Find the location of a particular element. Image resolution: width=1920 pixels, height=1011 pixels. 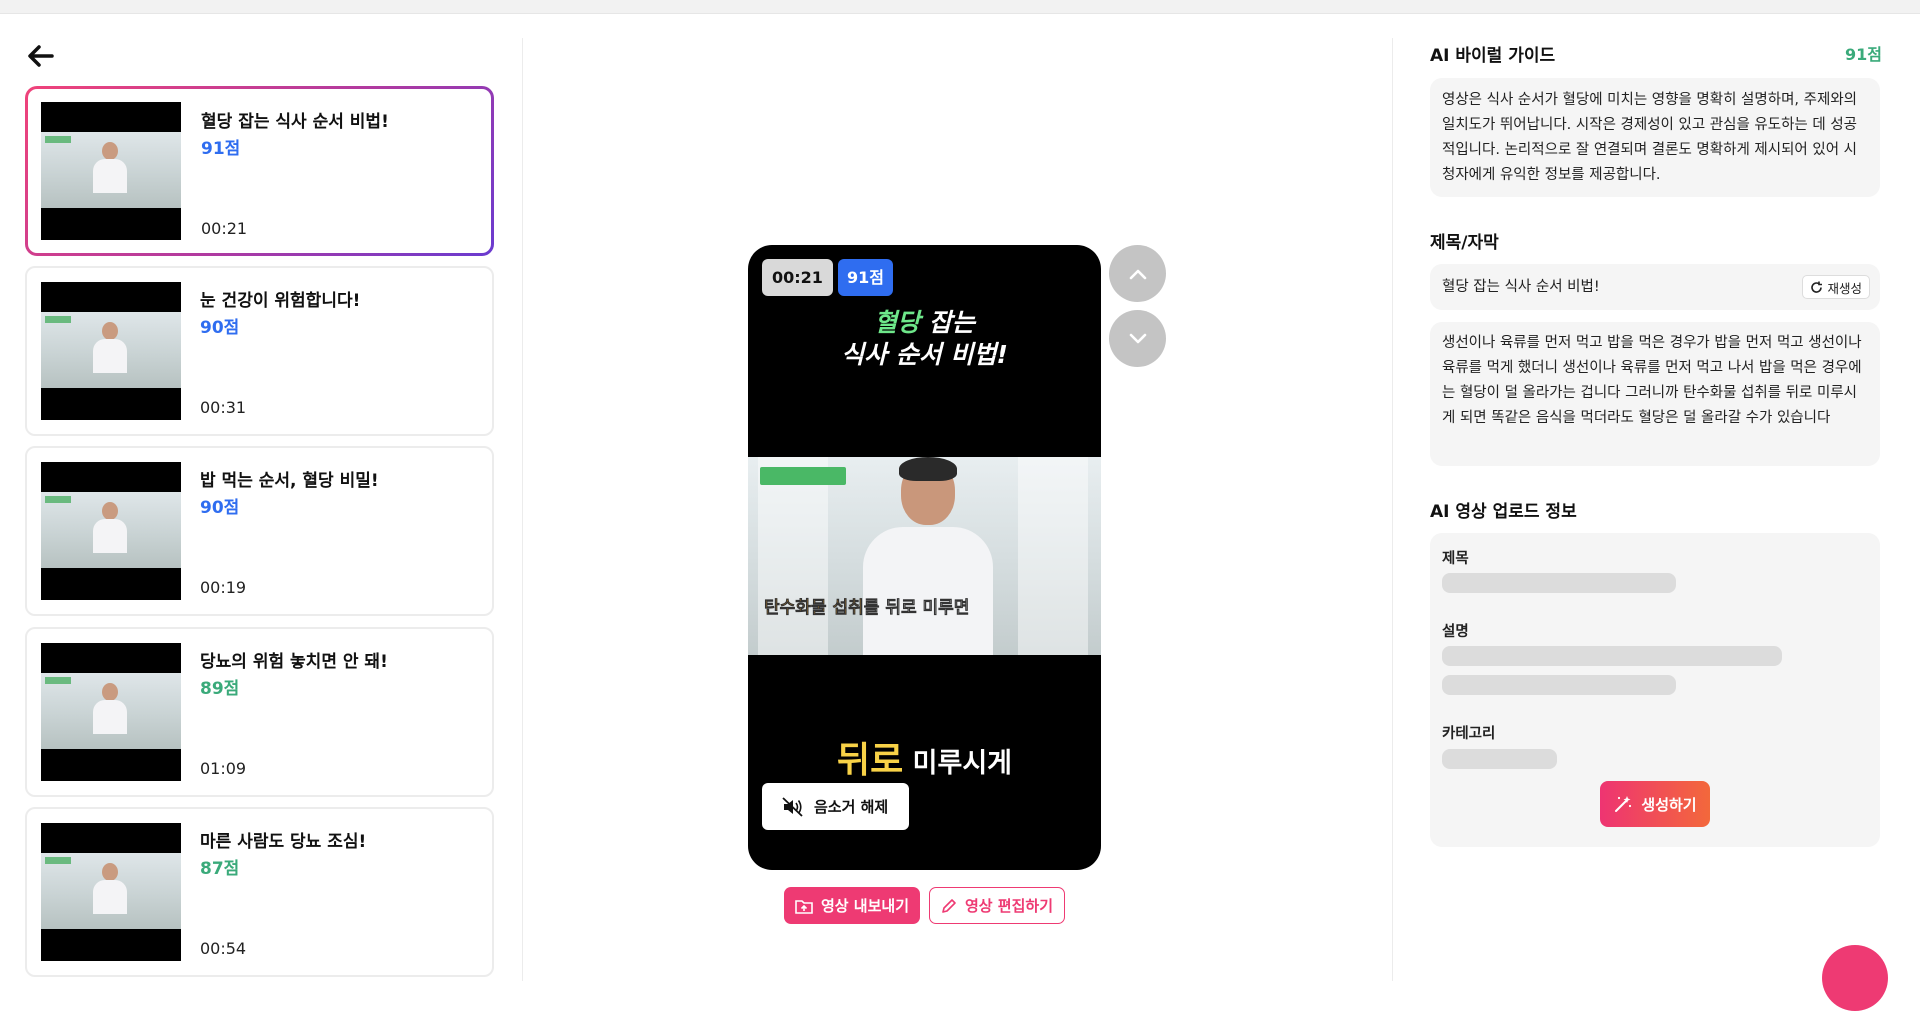

video-card-2: 눈 건강이 위험합니다! 90점 00:31 is located at coordinates (259, 351).